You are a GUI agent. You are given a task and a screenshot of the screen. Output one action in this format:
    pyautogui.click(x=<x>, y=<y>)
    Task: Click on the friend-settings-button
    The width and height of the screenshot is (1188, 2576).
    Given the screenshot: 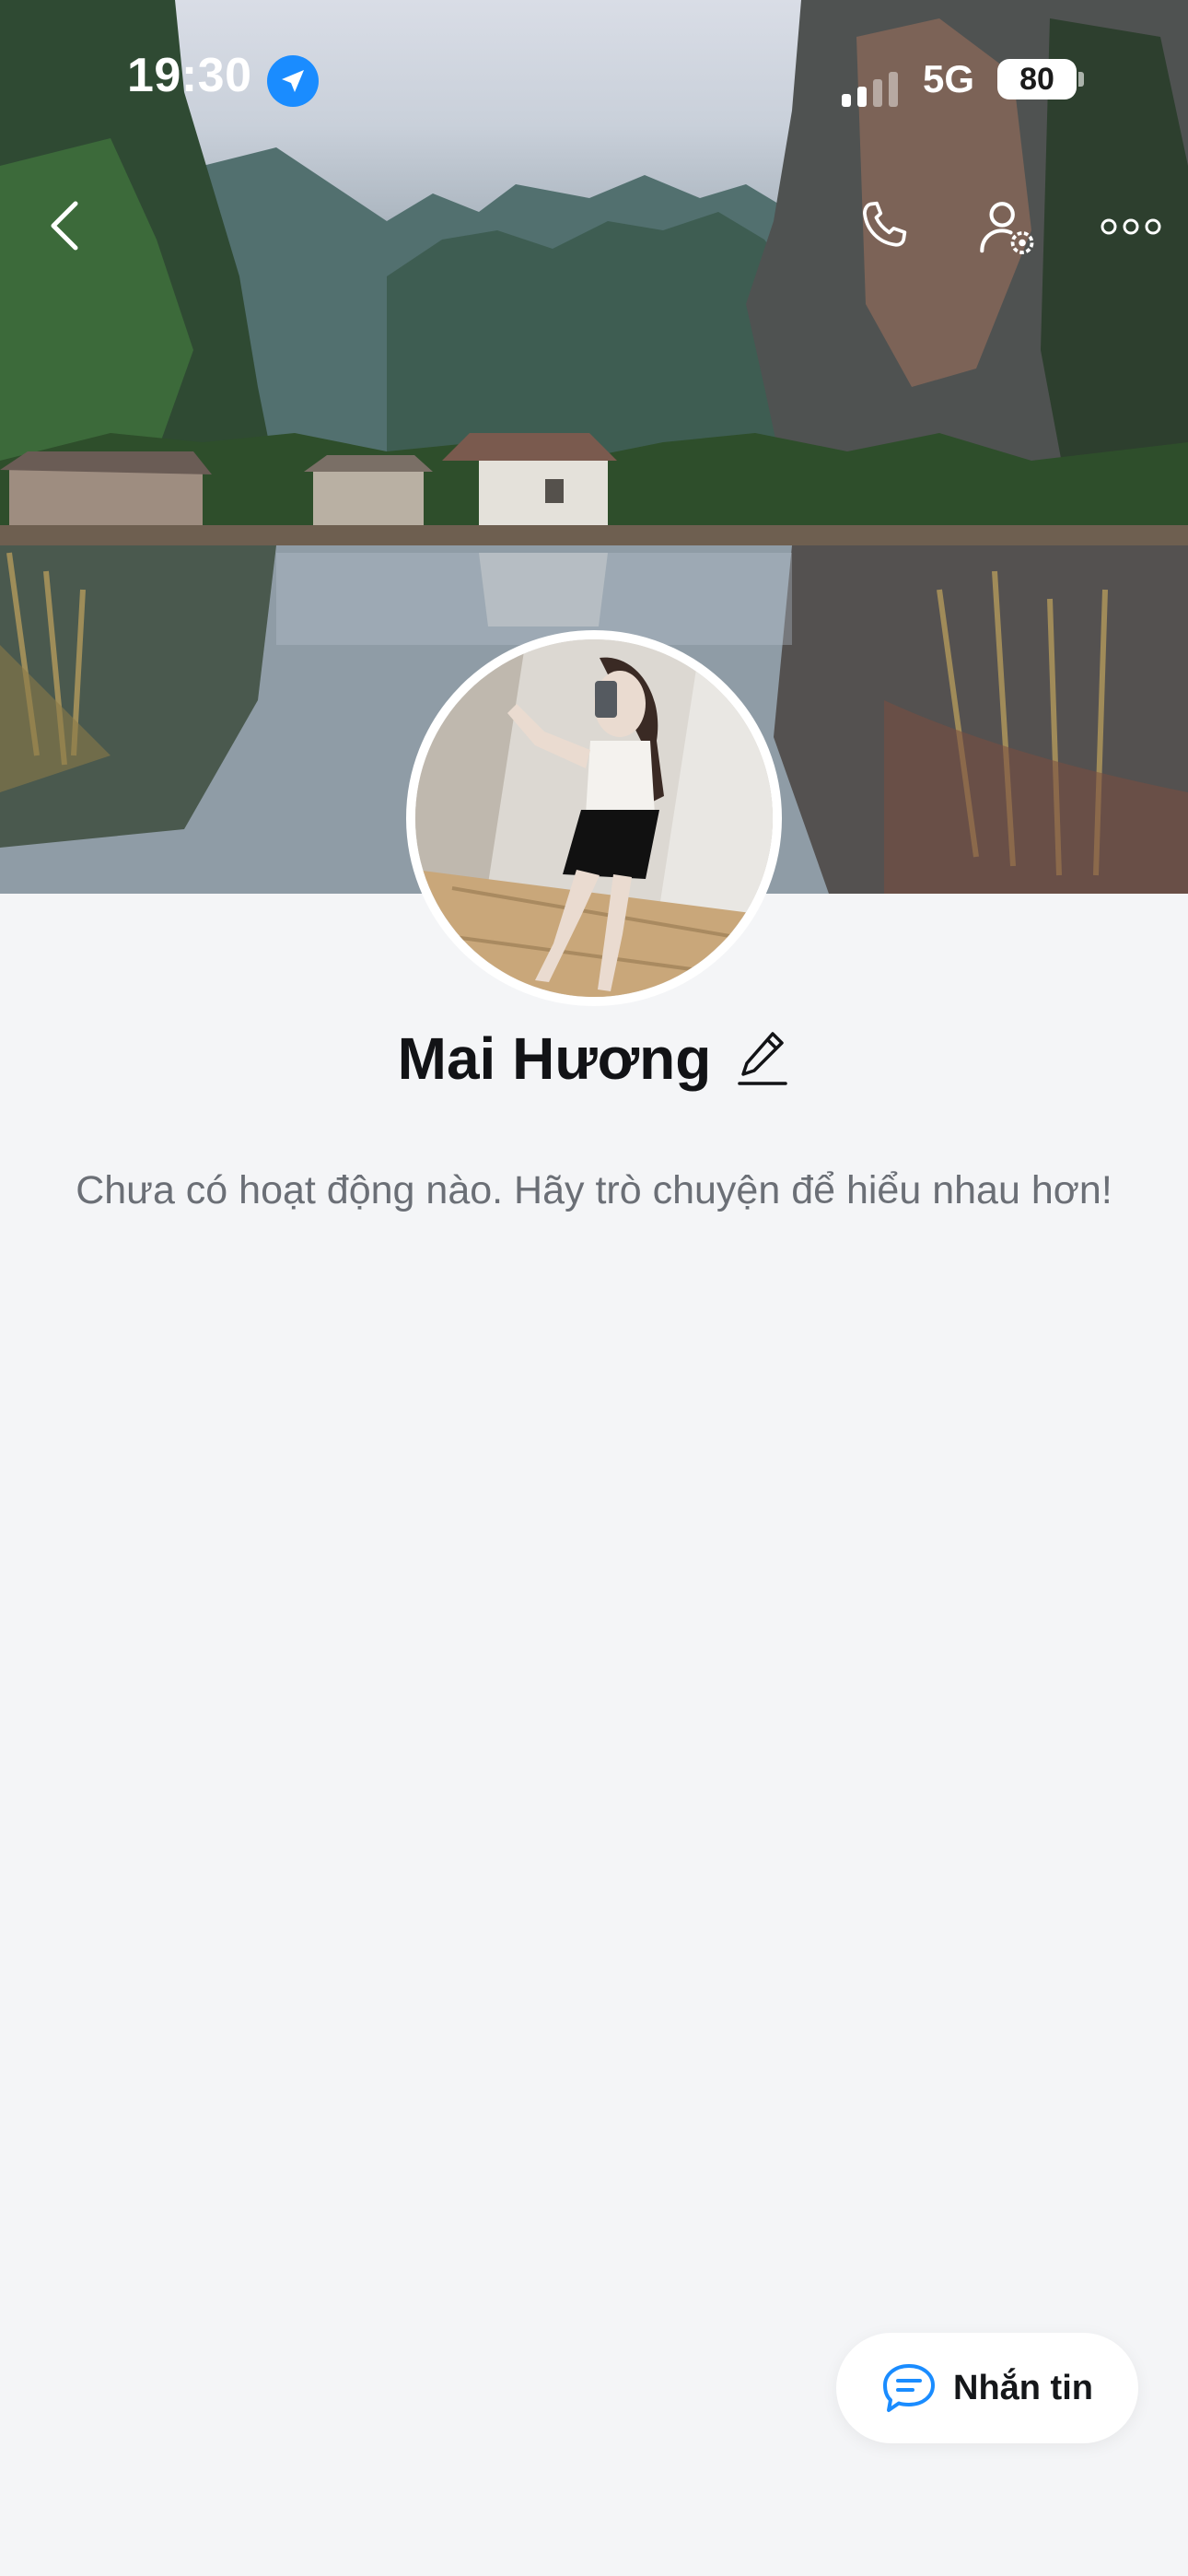 What is the action you would take?
    pyautogui.click(x=1007, y=227)
    